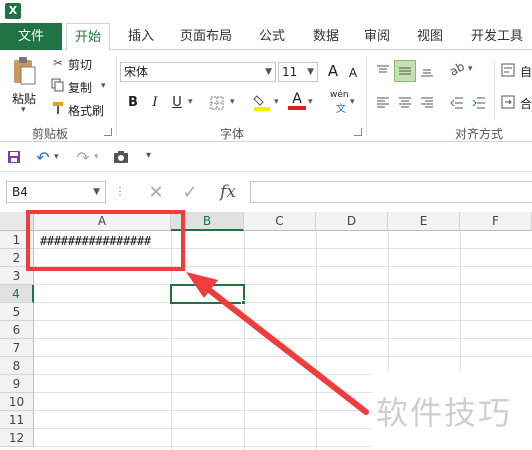 The width and height of the screenshot is (532, 450). What do you see at coordinates (444, 413) in the screenshot?
I see `watermark: 软件技巧` at bounding box center [444, 413].